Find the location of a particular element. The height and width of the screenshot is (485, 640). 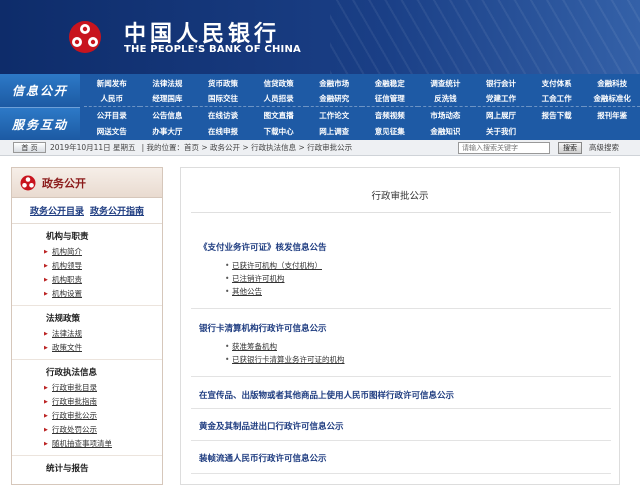

nav-item: 下载中心 is located at coordinates (279, 131).